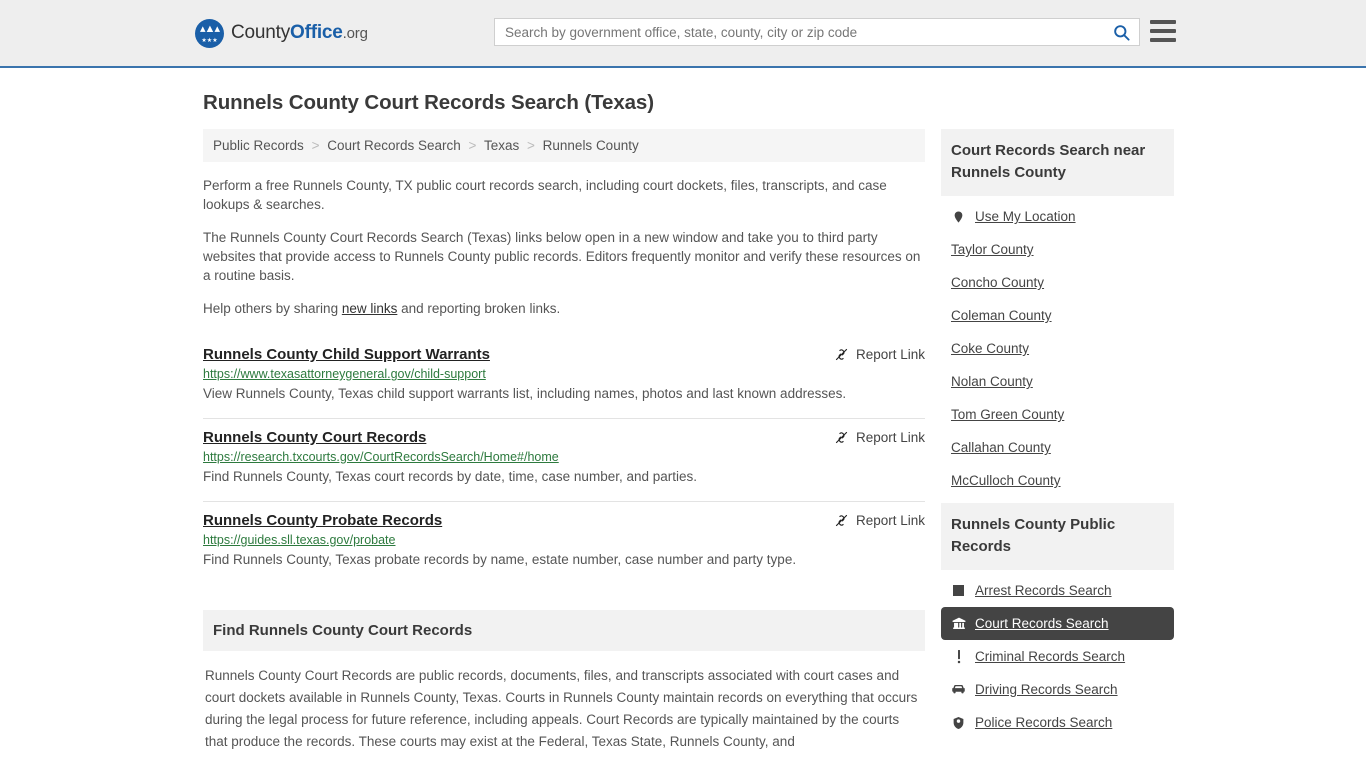 Image resolution: width=1366 pixels, height=768 pixels. I want to click on sidebar-item-tom-green-county: Tom Green County, so click(1057, 414).